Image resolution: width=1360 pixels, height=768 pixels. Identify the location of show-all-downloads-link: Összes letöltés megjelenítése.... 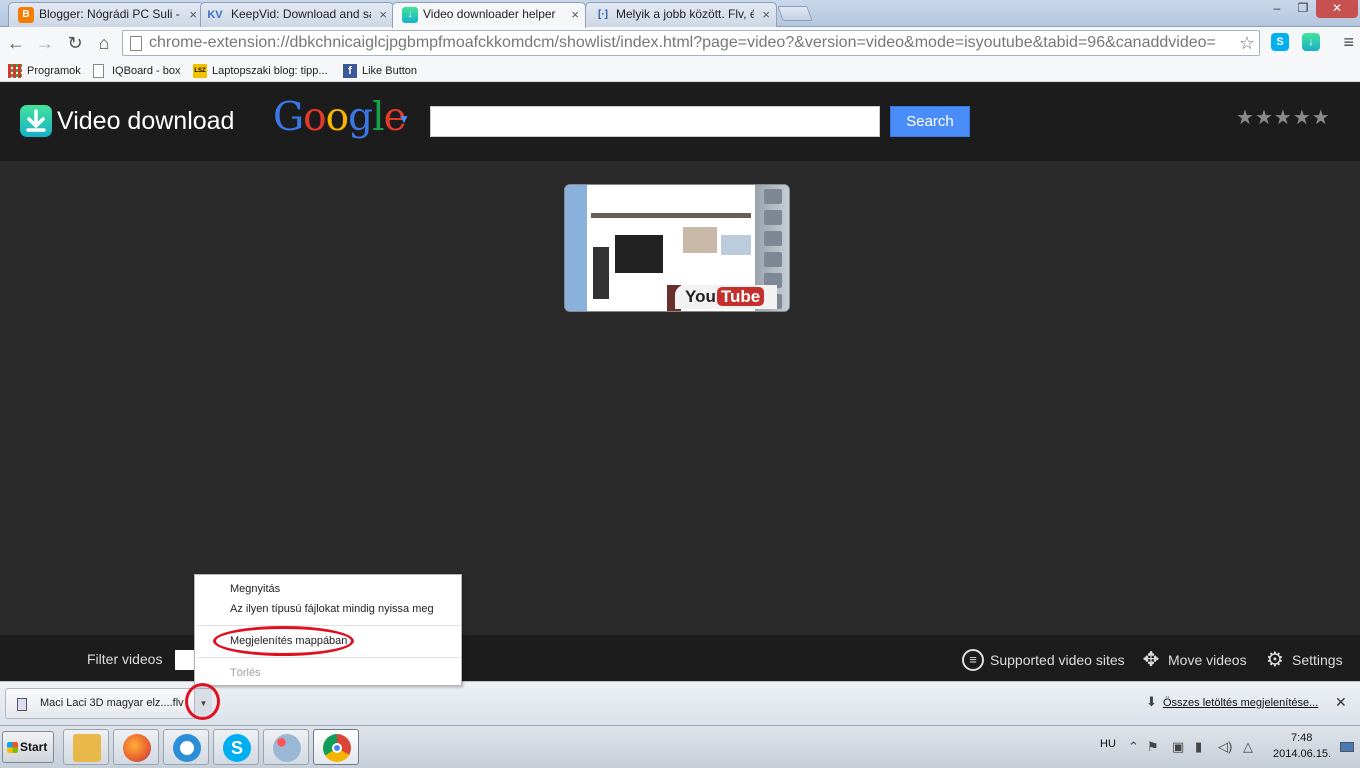
(1240, 703).